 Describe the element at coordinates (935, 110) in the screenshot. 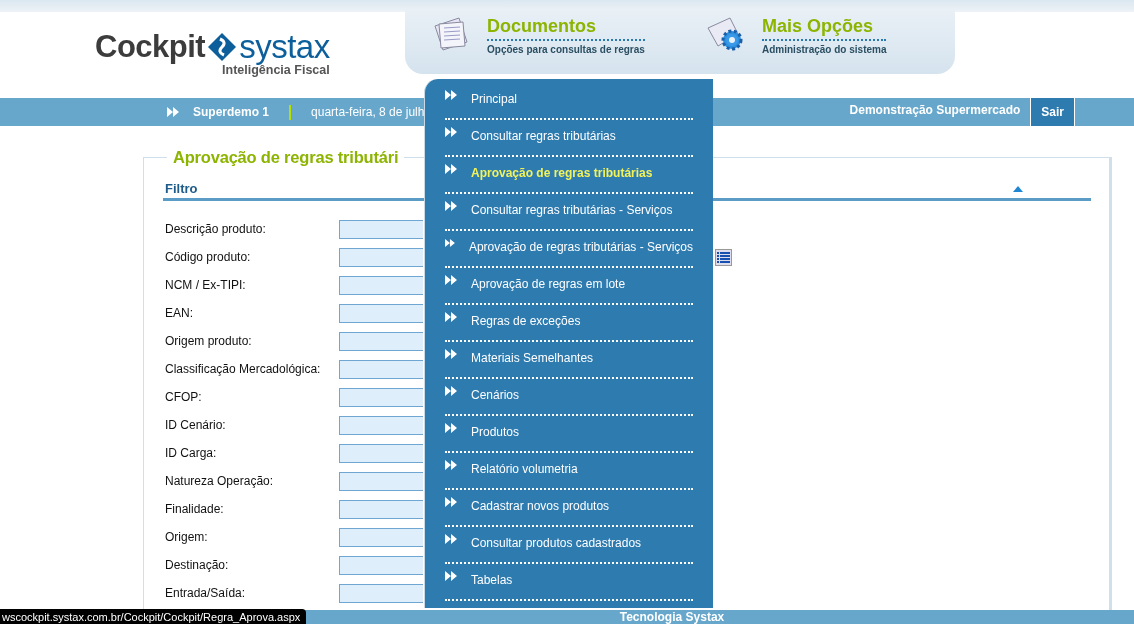

I see `company-name: Demonstração Supermercado` at that location.